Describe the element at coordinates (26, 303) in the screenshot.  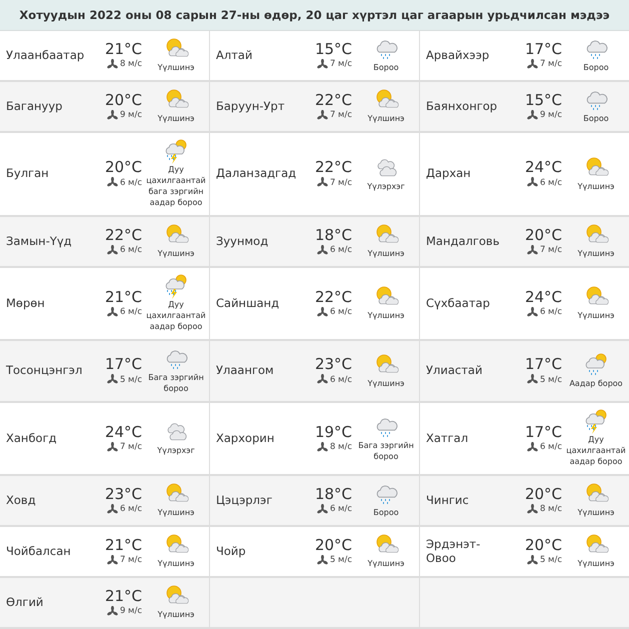
I see `city-name: Мөрөн` at that location.